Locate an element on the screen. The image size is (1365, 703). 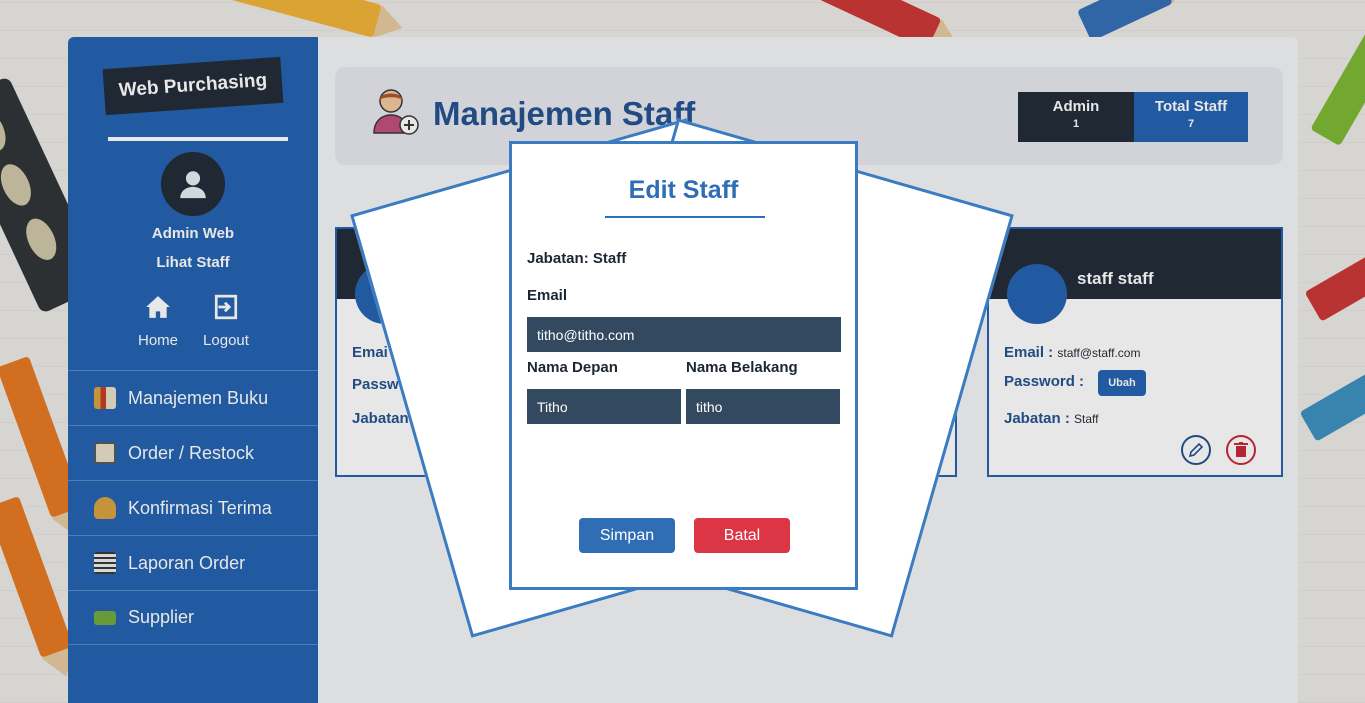
jabatan-text: Jabatan: Staff is located at coordinates (577, 258).